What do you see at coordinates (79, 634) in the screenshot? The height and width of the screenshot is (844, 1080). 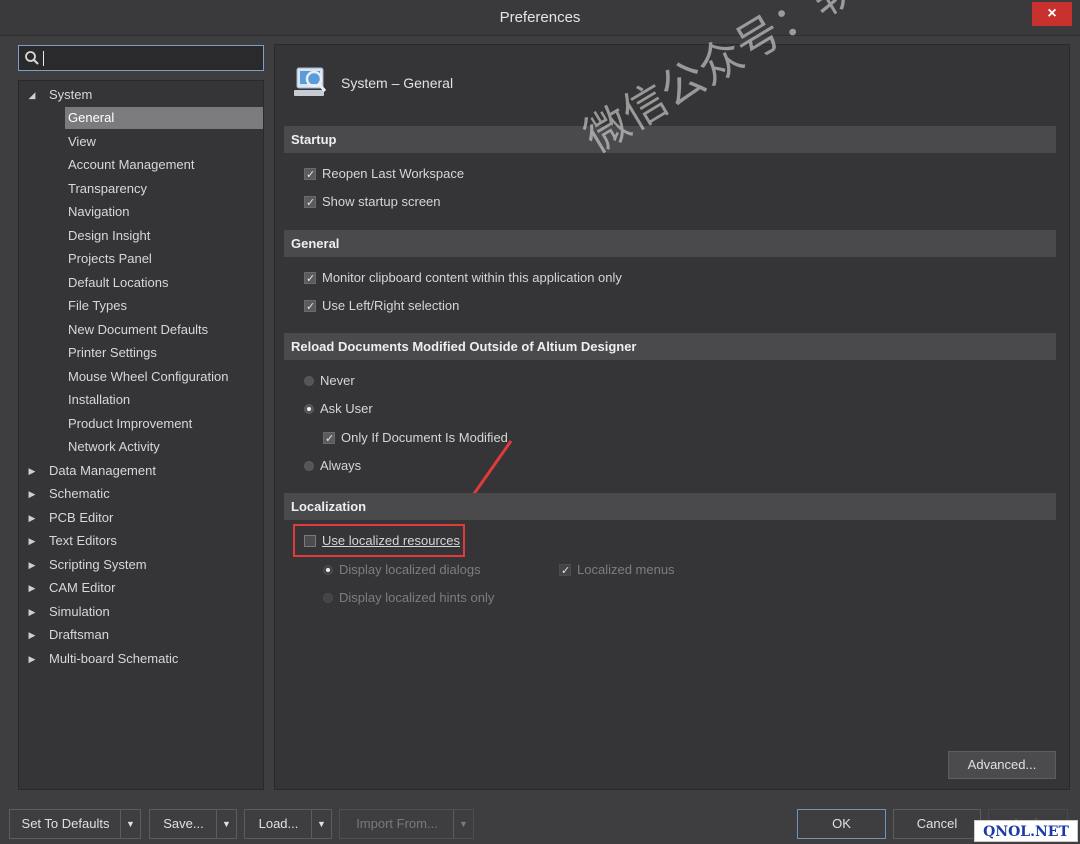 I see `tree-node-label: Draftsman` at bounding box center [79, 634].